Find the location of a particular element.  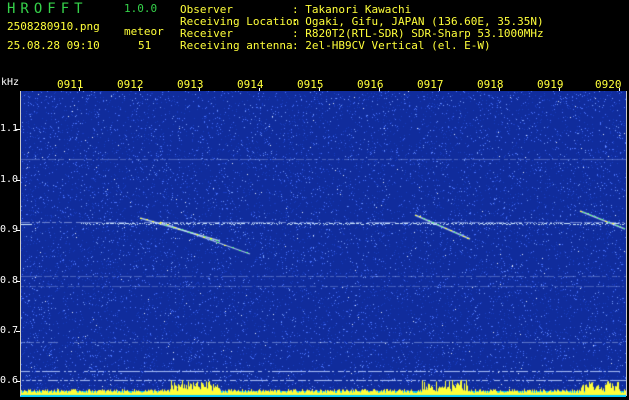

meteor-count: 51 is located at coordinates (145, 45).